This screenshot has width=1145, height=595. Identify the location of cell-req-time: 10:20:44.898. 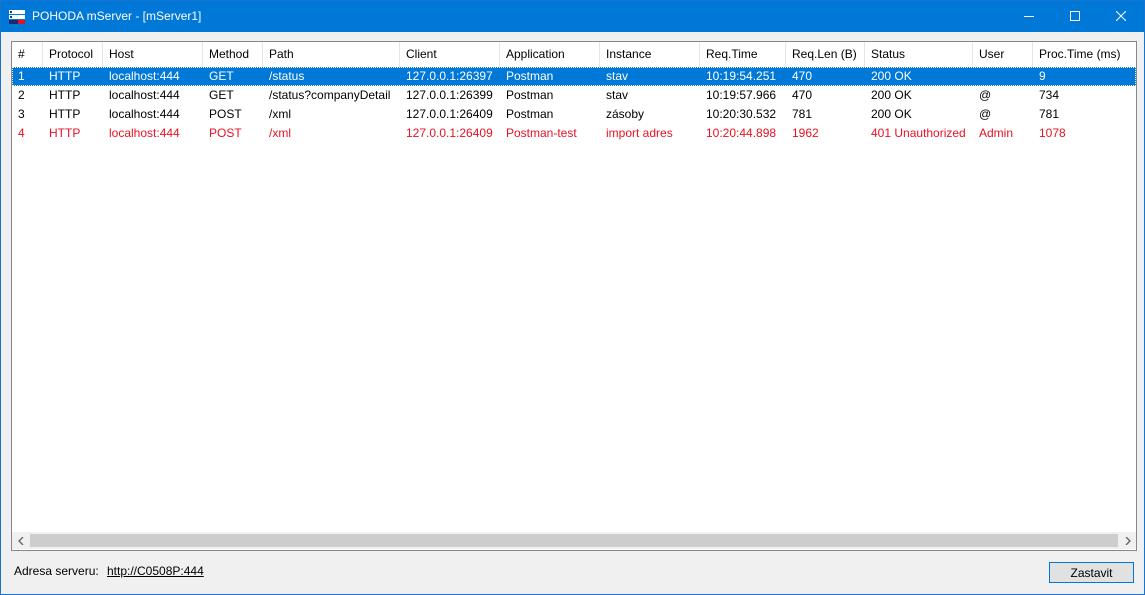
(741, 133).